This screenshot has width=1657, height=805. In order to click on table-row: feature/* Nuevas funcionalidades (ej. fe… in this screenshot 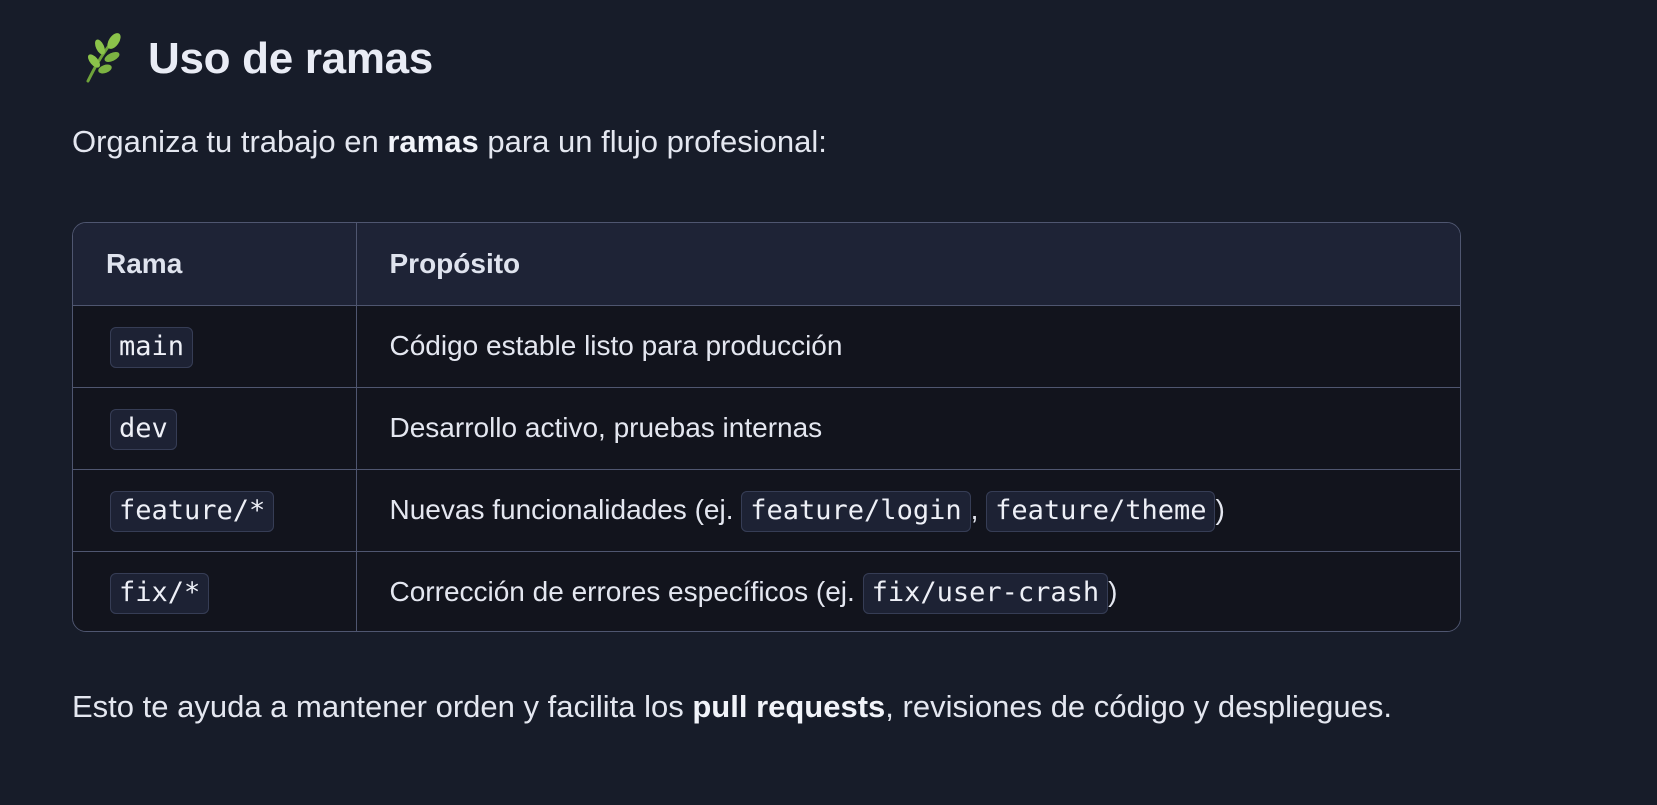, I will do `click(766, 510)`.